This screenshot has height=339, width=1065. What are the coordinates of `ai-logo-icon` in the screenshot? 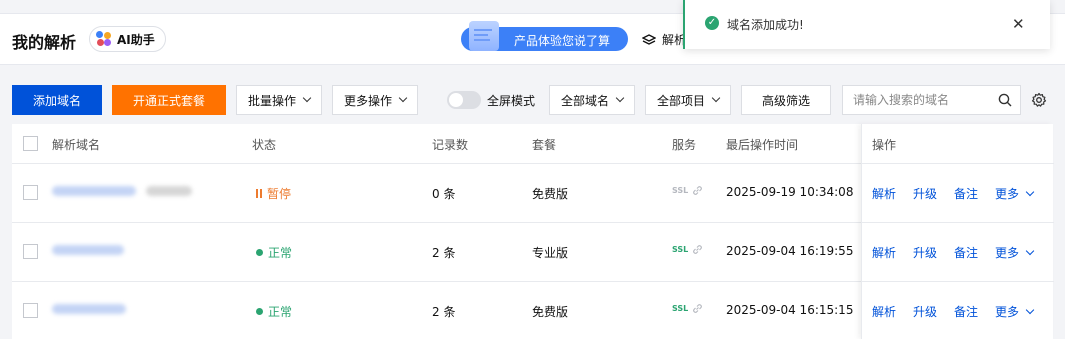 It's located at (104, 39).